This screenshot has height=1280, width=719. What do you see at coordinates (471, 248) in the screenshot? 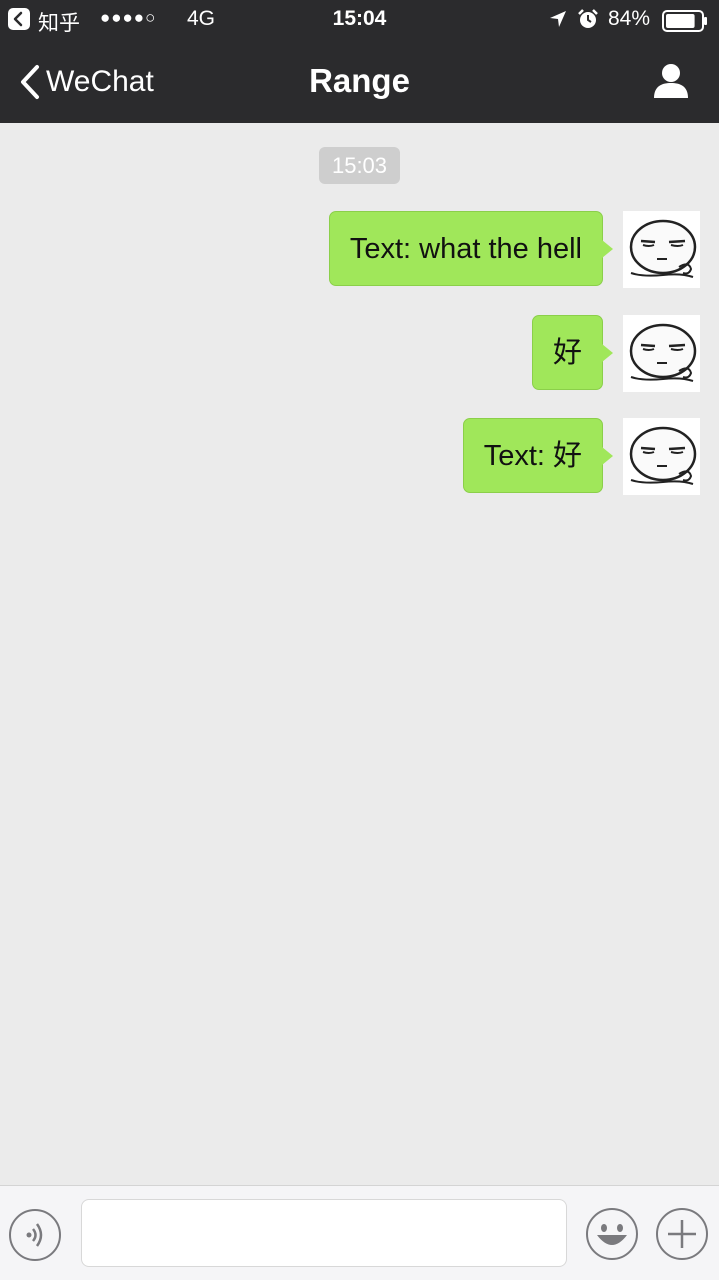
I see `message-bubble: Text: what the hell` at bounding box center [471, 248].